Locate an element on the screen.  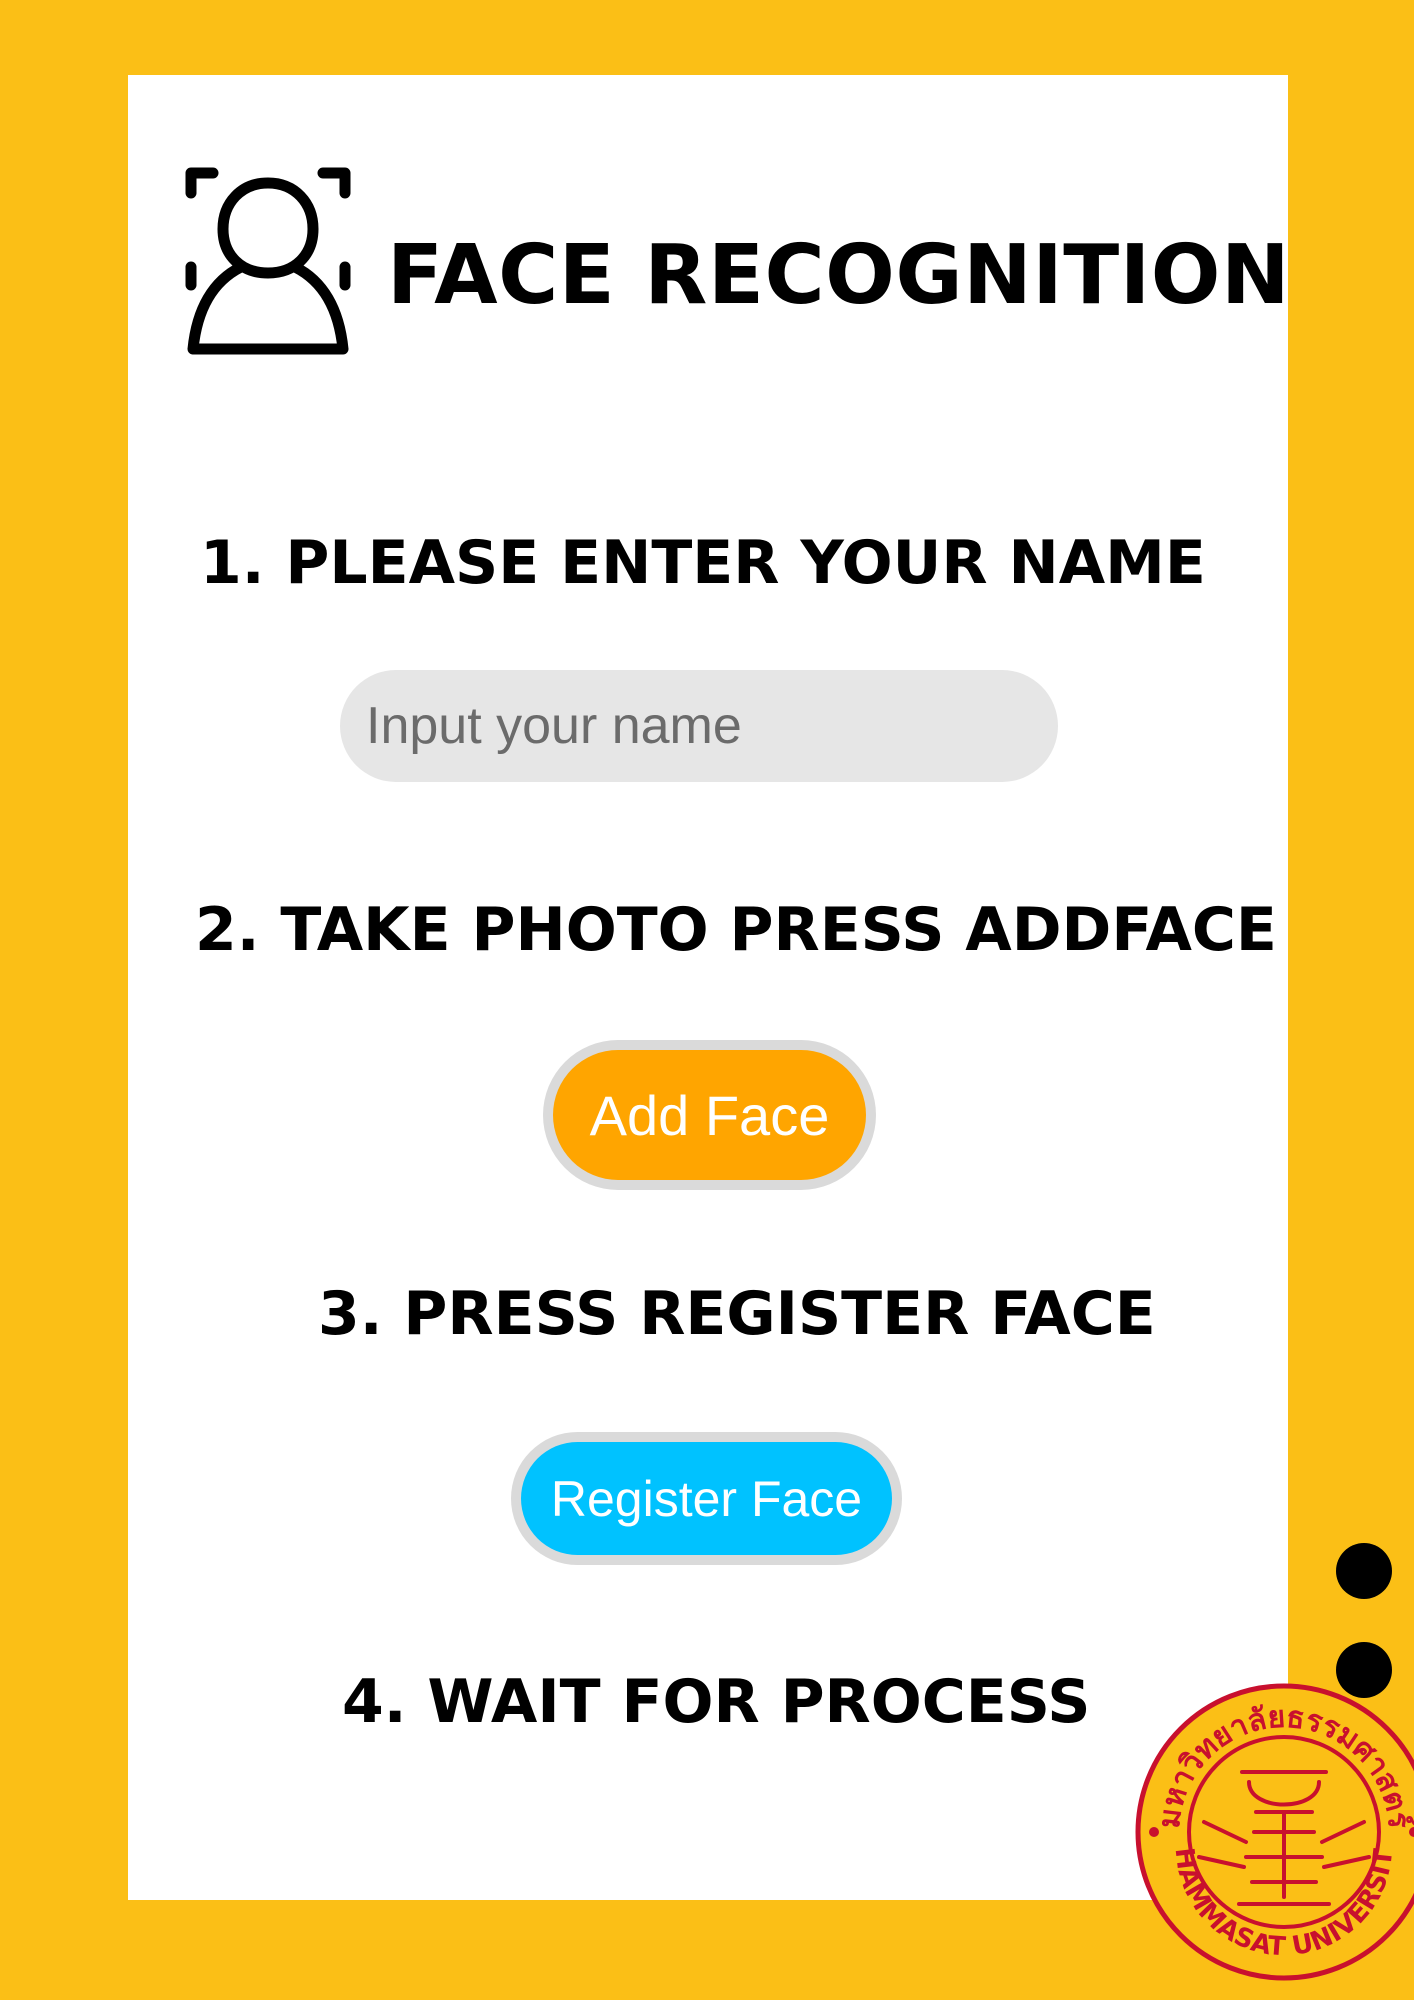
face-recognition-icon is located at coordinates (268, 261).